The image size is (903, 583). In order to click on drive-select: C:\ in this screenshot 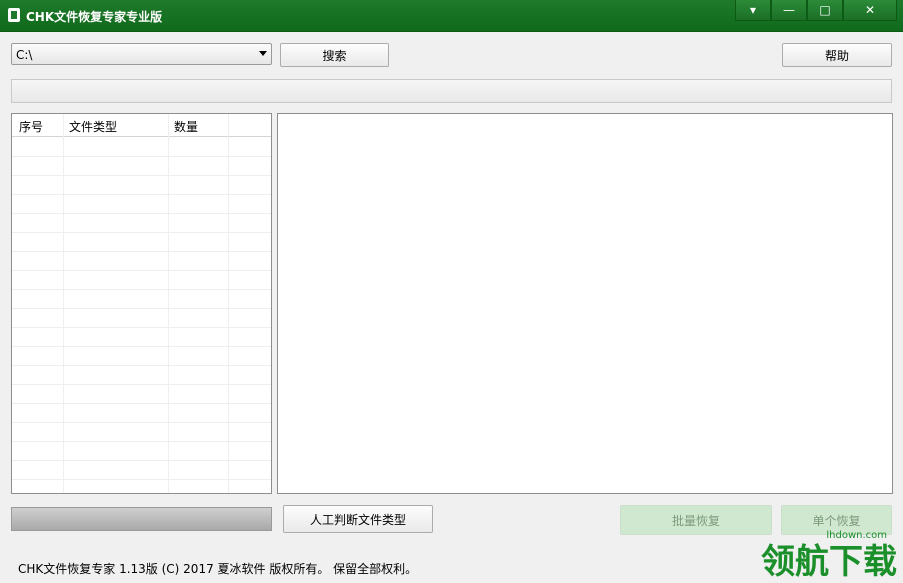, I will do `click(141, 54)`.